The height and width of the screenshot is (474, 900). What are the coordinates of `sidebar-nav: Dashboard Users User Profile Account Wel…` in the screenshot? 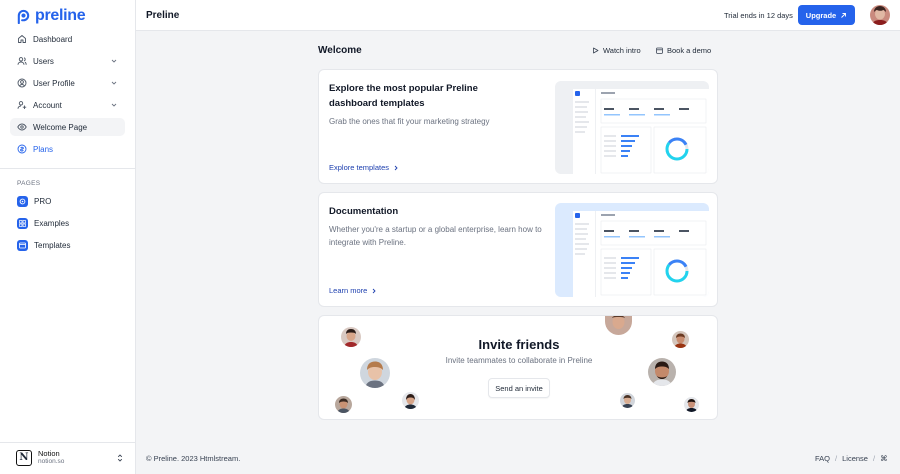 It's located at (67, 96).